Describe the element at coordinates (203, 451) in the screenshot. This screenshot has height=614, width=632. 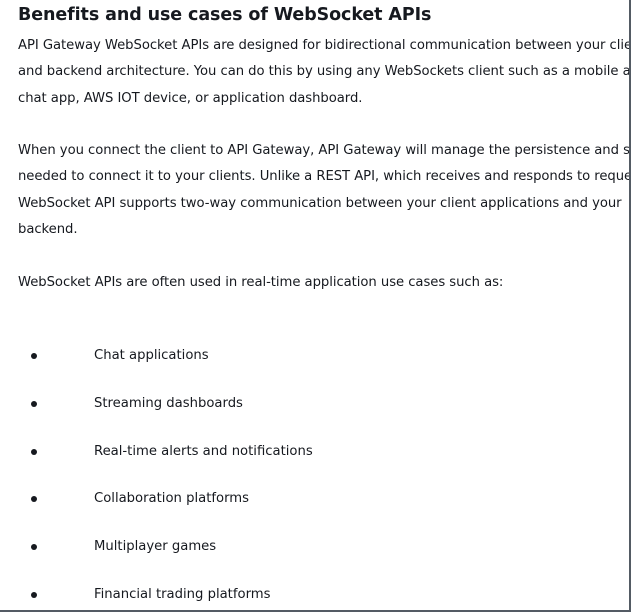
I see `list-item-text: Real-time alerts and notifications` at that location.